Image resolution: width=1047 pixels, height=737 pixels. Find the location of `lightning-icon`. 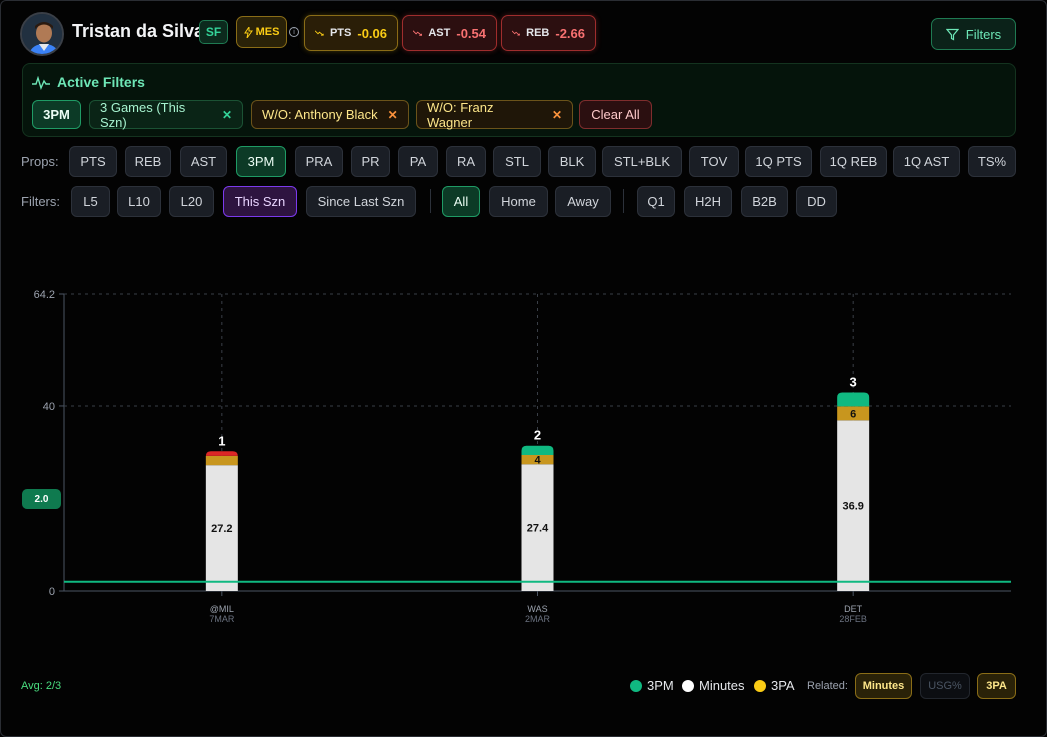

lightning-icon is located at coordinates (248, 32).